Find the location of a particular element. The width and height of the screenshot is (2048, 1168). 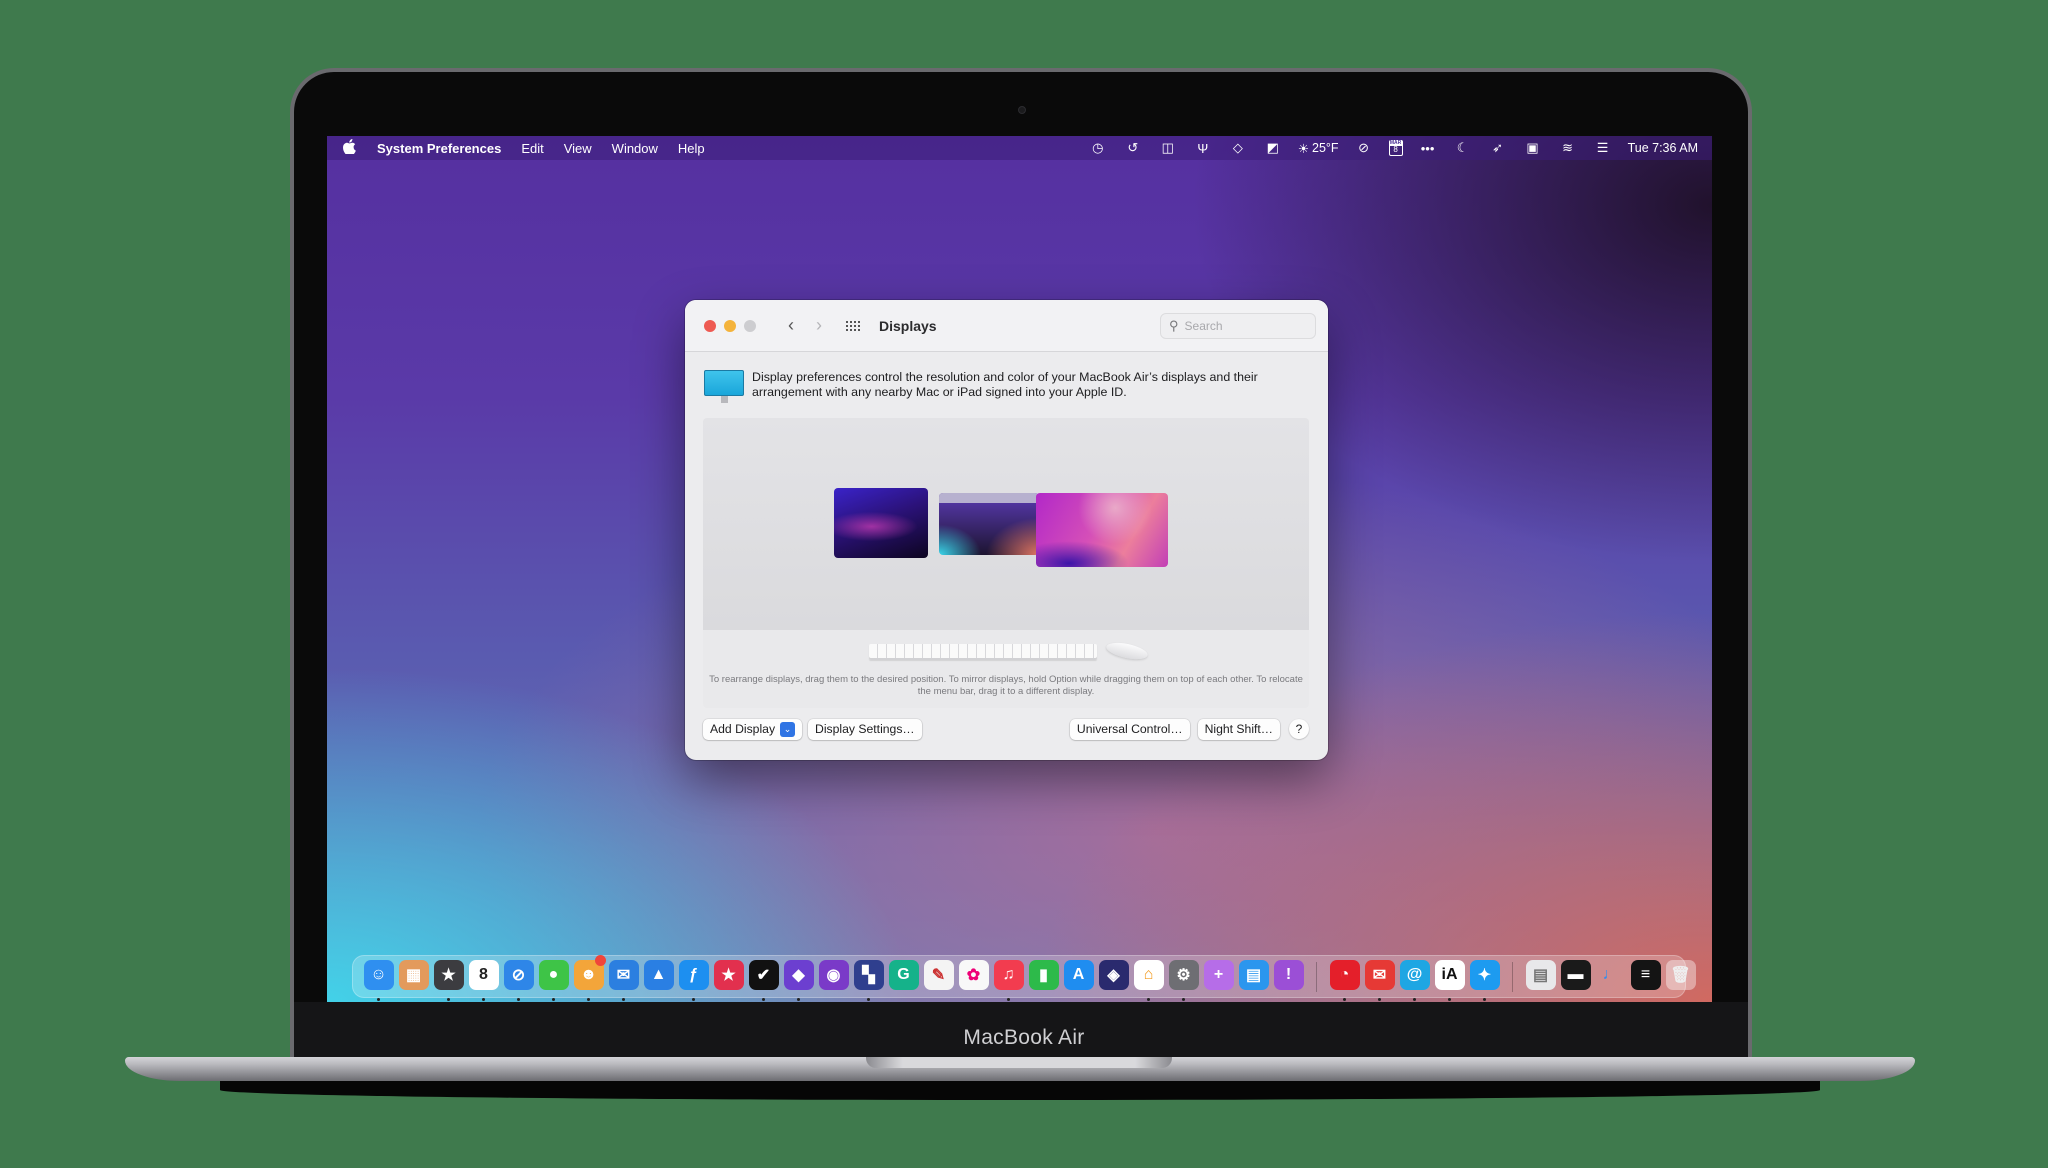

weather-widget: ☀ 25°F is located at coordinates (1318, 148).